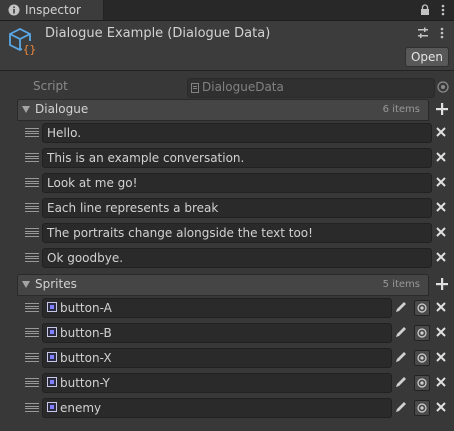  I want to click on script-file-icon, so click(195, 87).